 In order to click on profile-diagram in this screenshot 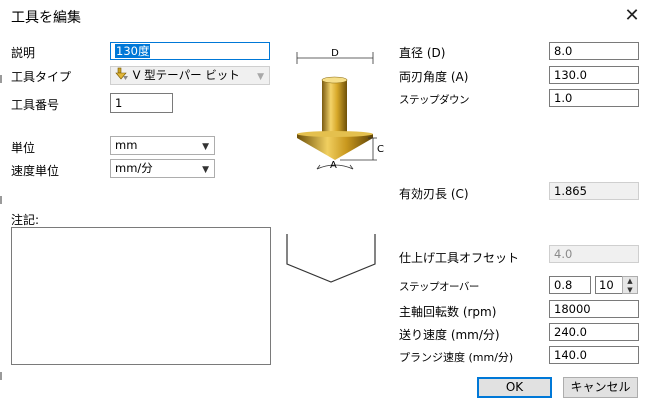, I will do `click(331, 258)`.